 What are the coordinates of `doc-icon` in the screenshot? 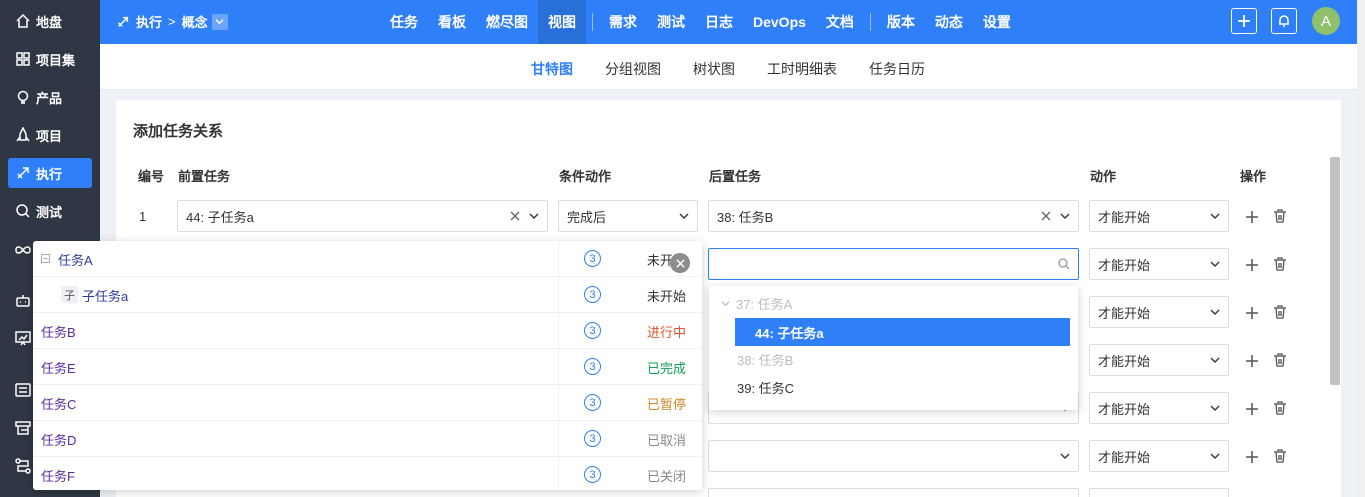 It's located at (23, 390).